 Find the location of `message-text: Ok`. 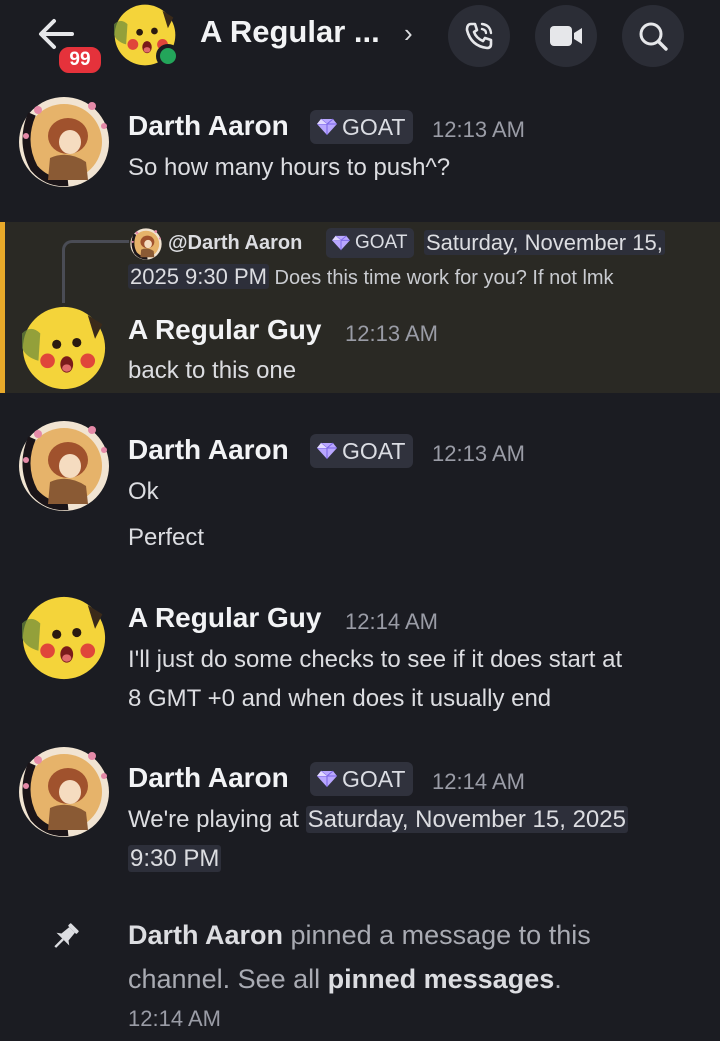

message-text: Ok is located at coordinates (143, 491).